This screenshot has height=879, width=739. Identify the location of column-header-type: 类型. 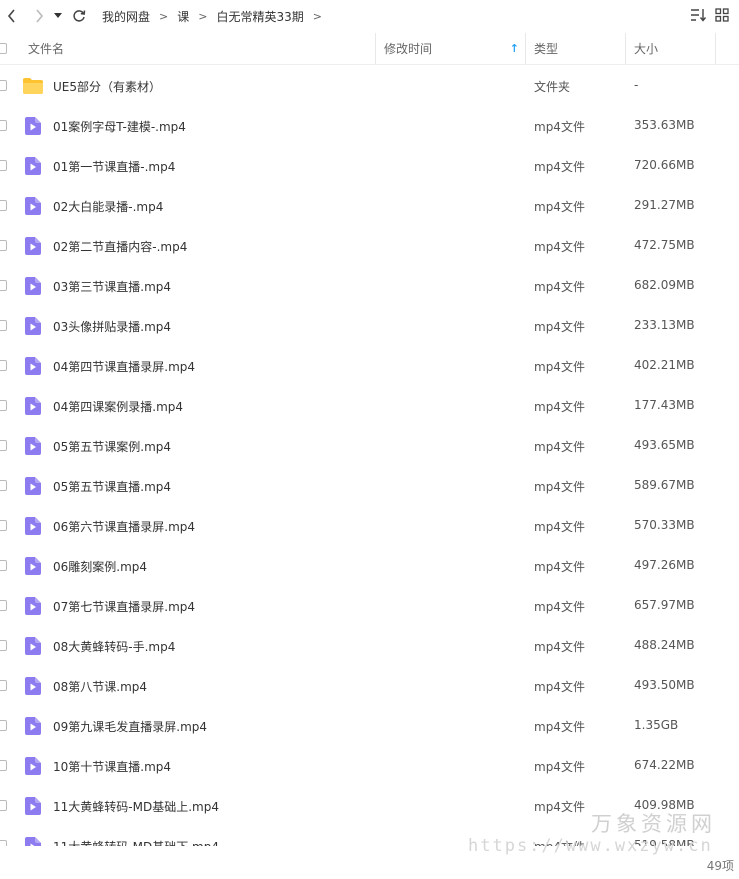
(576, 48).